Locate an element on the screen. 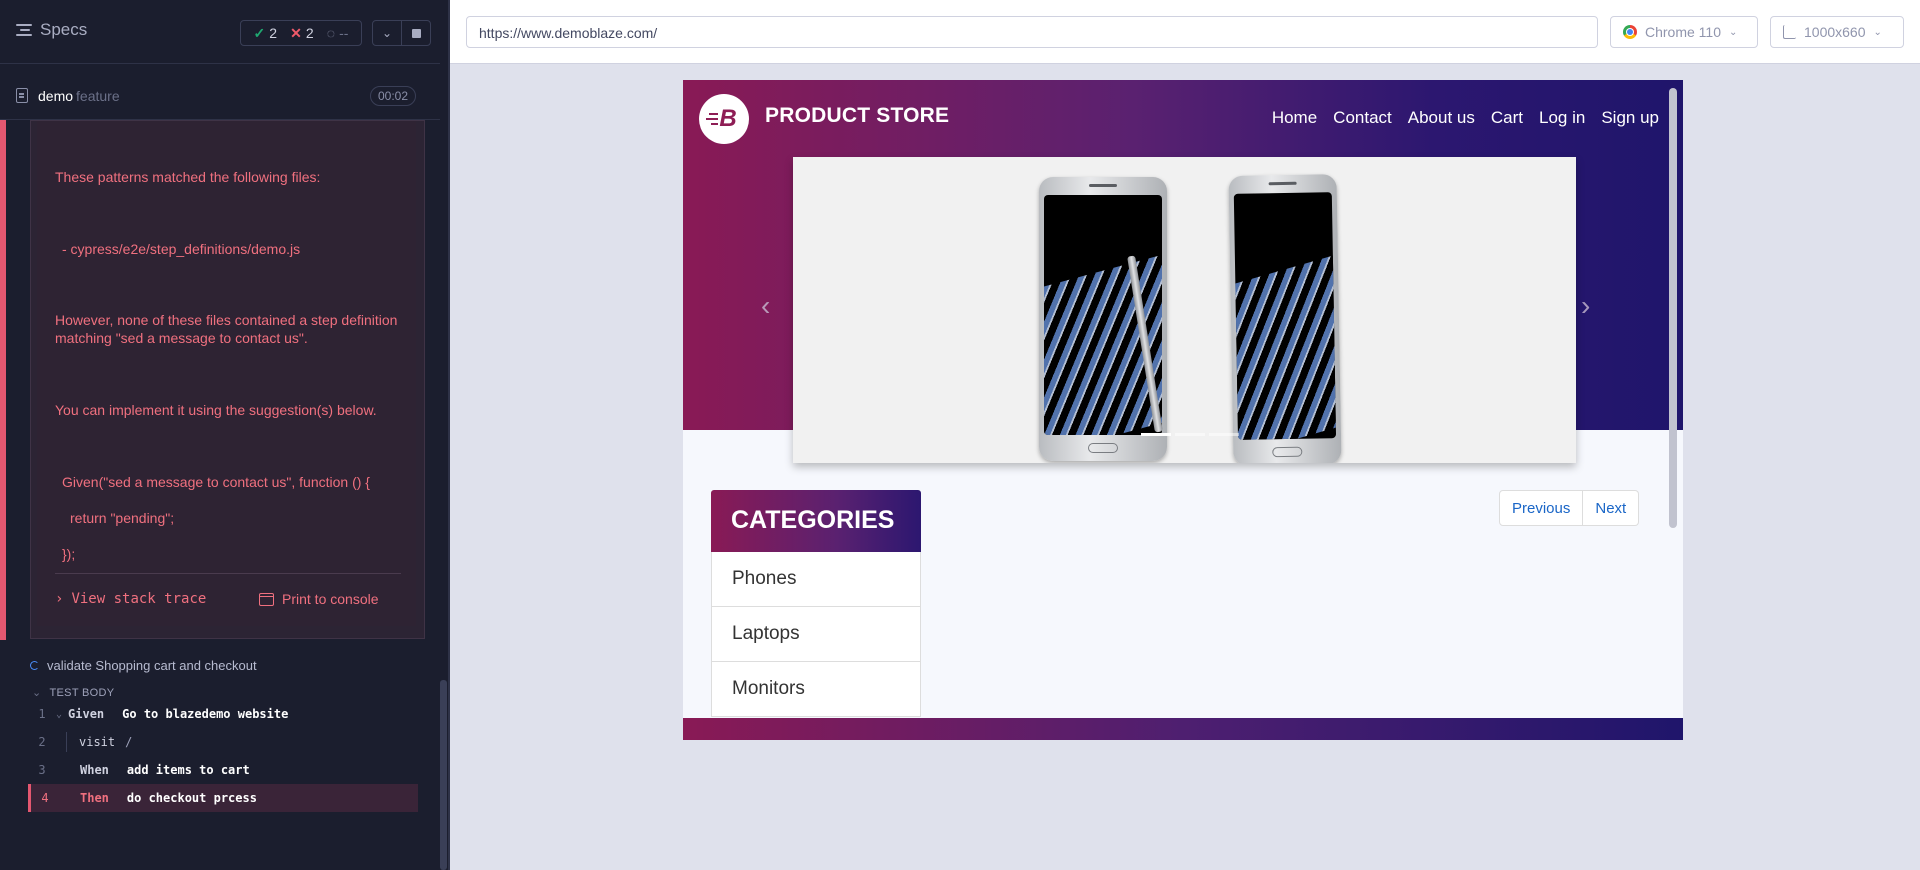 The width and height of the screenshot is (1920, 870). passed-count: ✓ 2 is located at coordinates (265, 33).